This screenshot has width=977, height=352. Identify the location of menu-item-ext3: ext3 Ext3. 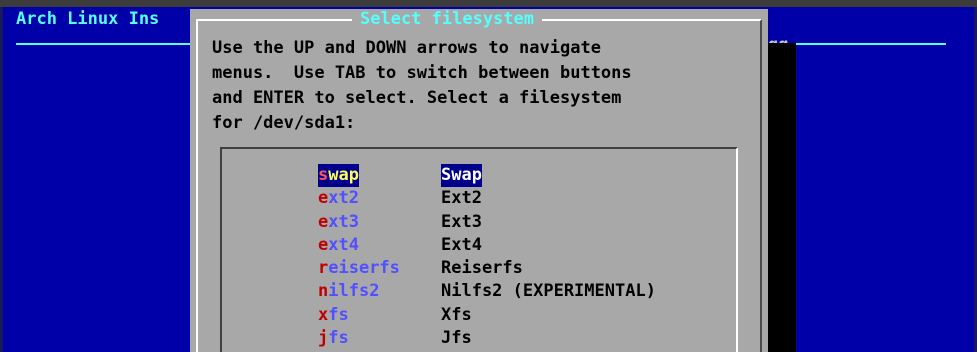
(400, 222).